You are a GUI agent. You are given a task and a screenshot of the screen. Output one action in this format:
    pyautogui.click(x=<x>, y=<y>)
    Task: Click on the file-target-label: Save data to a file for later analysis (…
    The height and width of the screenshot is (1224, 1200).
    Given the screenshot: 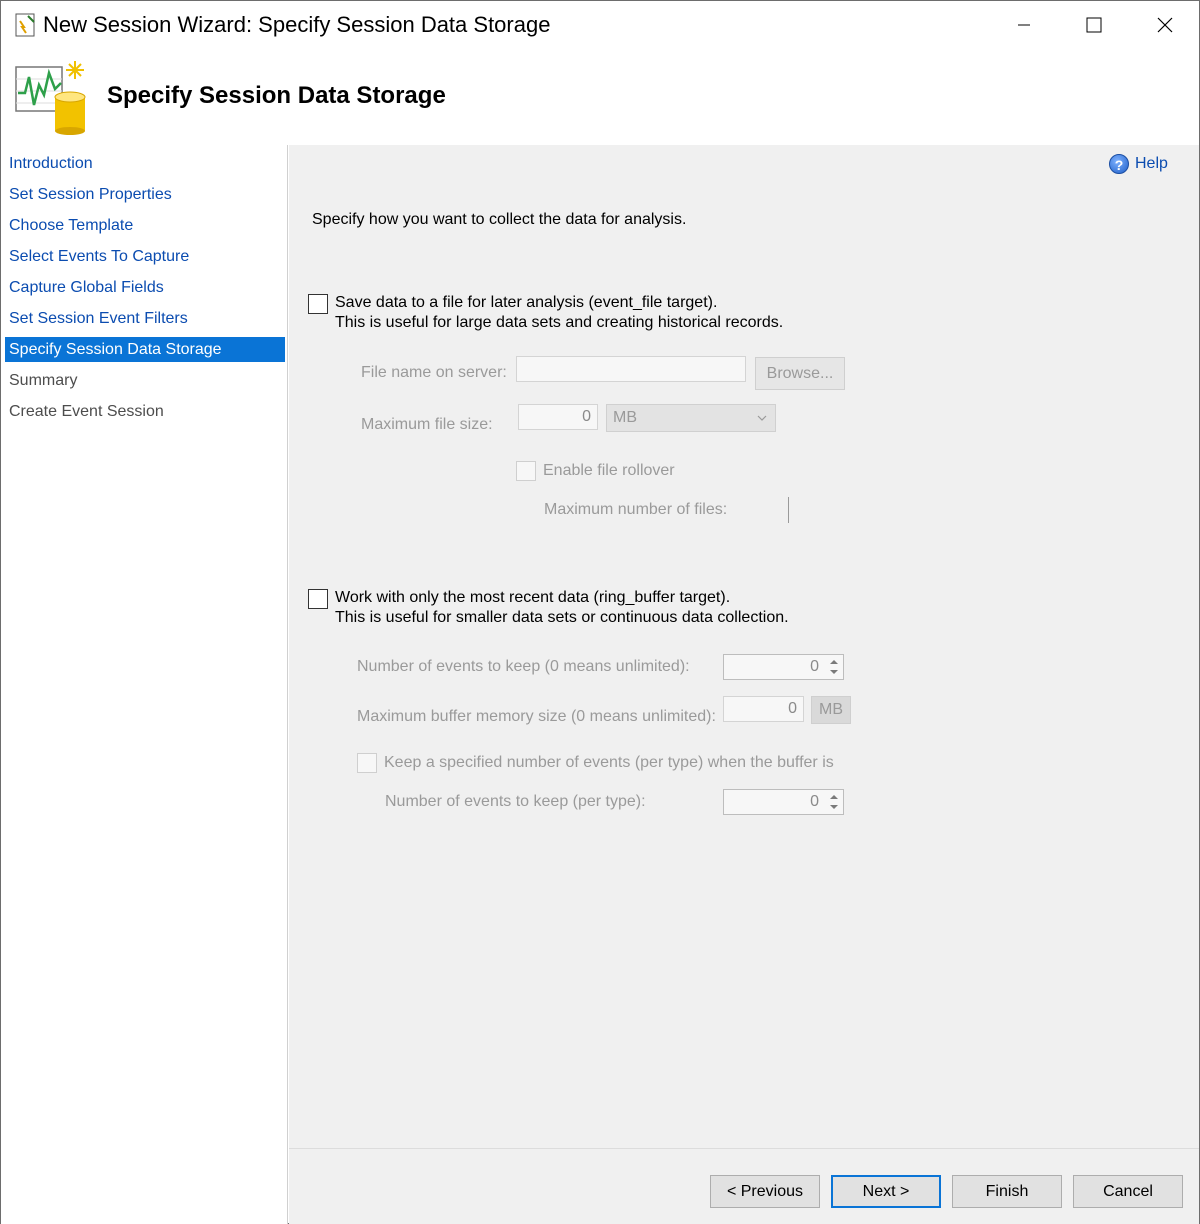 What is the action you would take?
    pyautogui.click(x=526, y=302)
    